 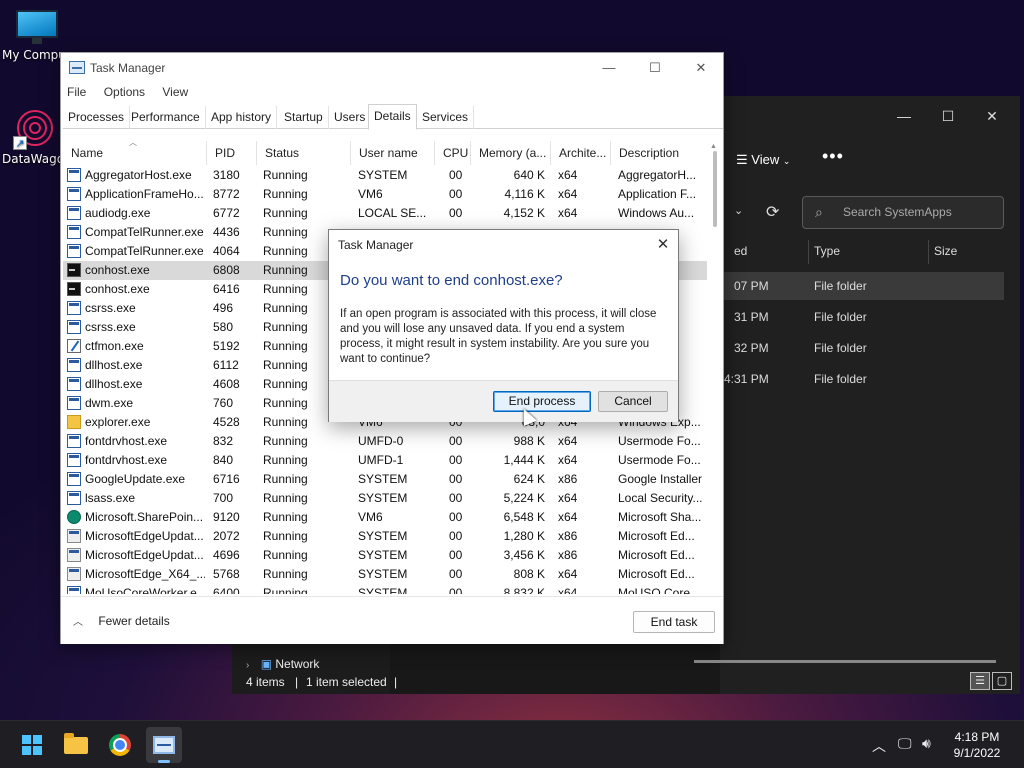 What do you see at coordinates (76, 745) in the screenshot?
I see `taskbar-file-explorer` at bounding box center [76, 745].